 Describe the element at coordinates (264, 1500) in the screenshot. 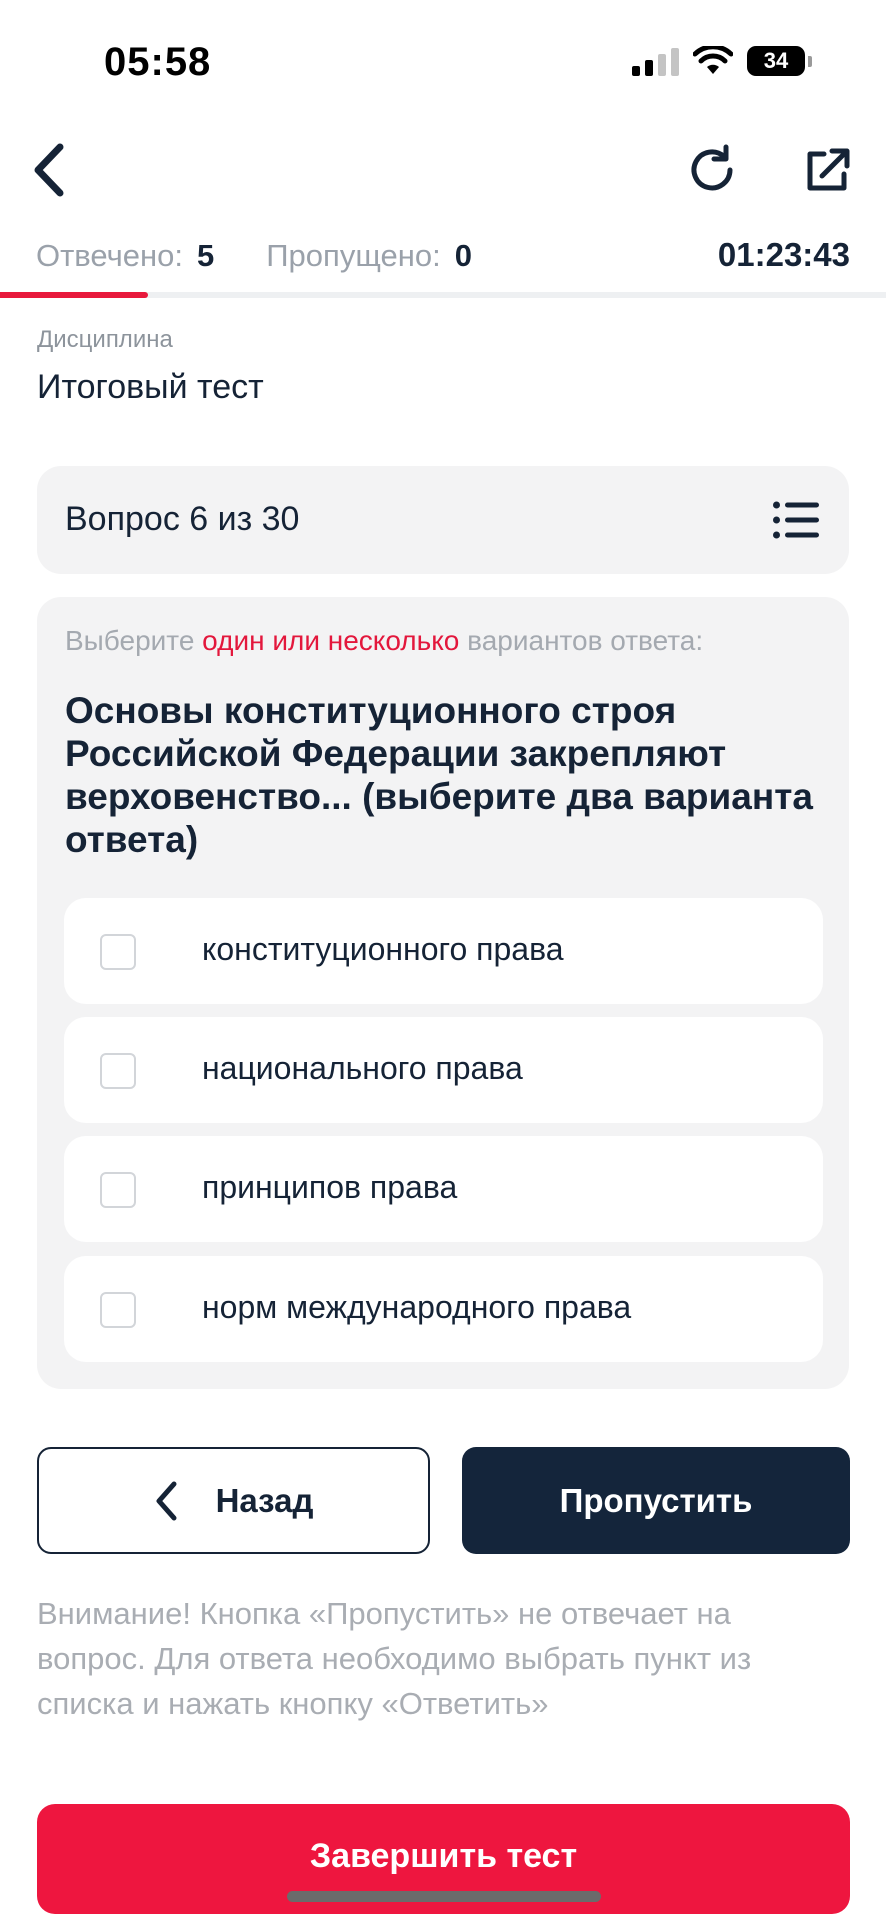

I see `back-button-label: Назад` at that location.